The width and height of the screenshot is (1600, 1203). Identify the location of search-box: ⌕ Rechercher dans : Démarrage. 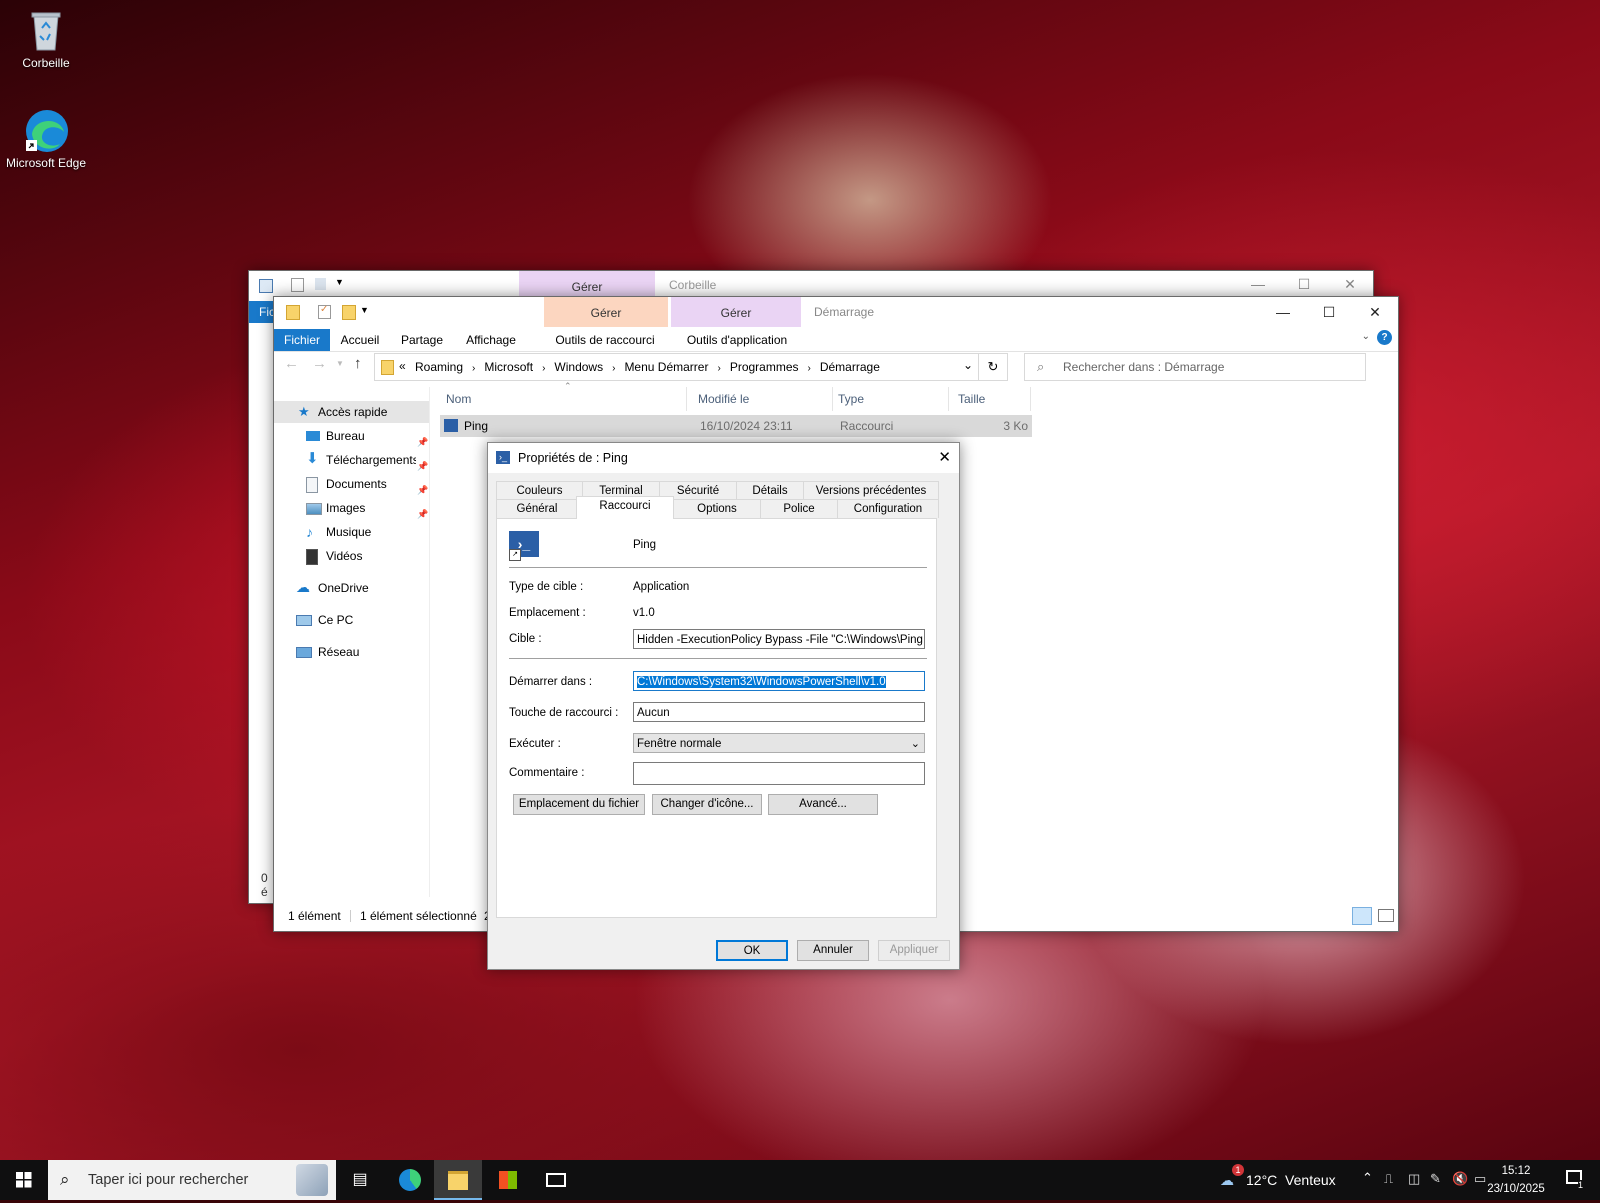
(1195, 367).